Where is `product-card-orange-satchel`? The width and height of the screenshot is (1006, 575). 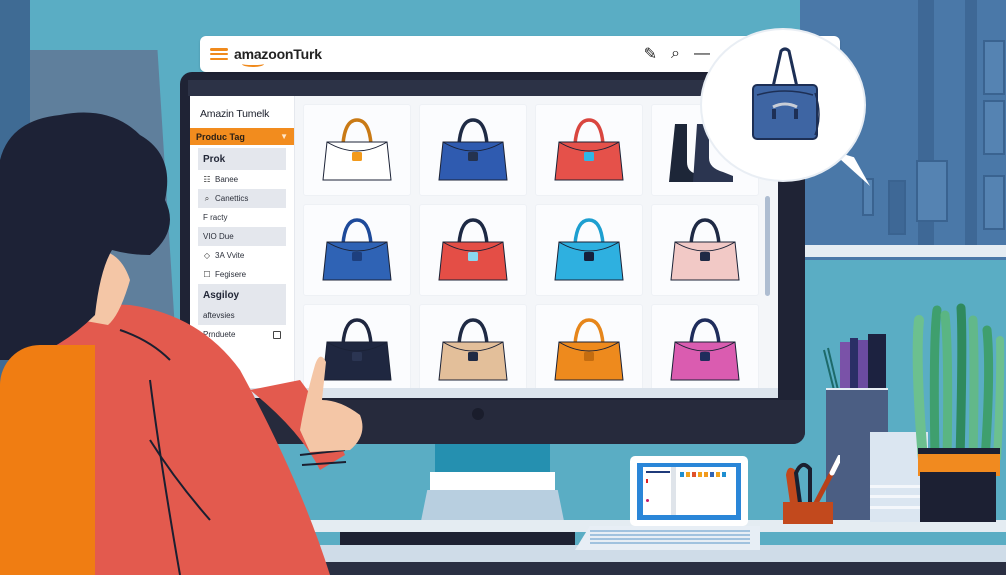
product-card-orange-satchel is located at coordinates (589, 350).